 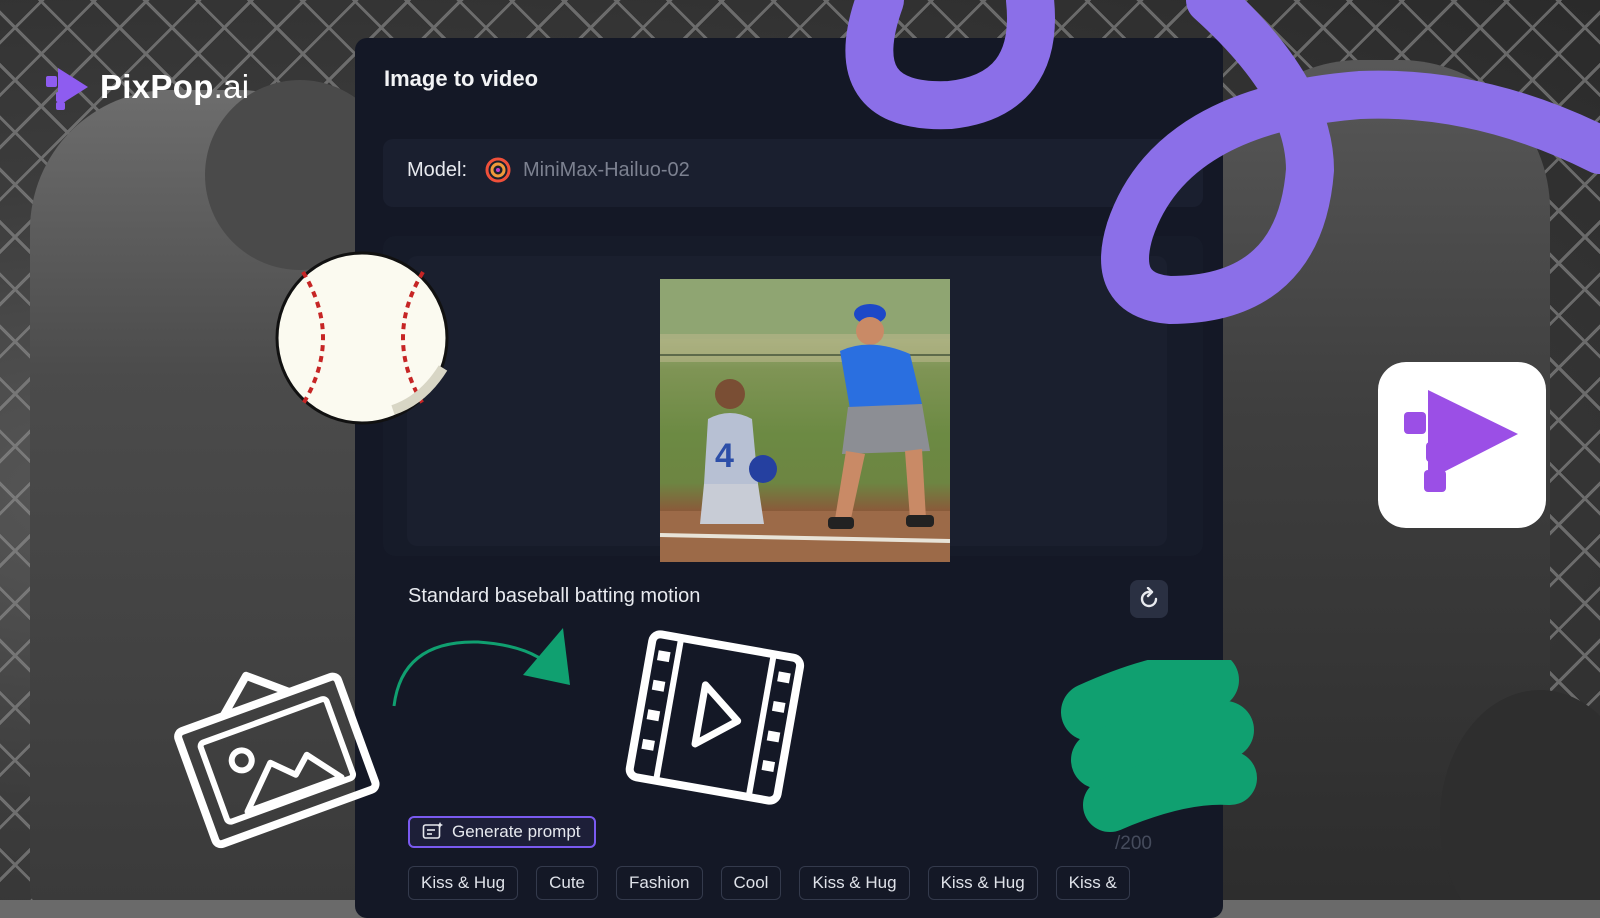 I want to click on panel-title: Image to video, so click(x=461, y=78).